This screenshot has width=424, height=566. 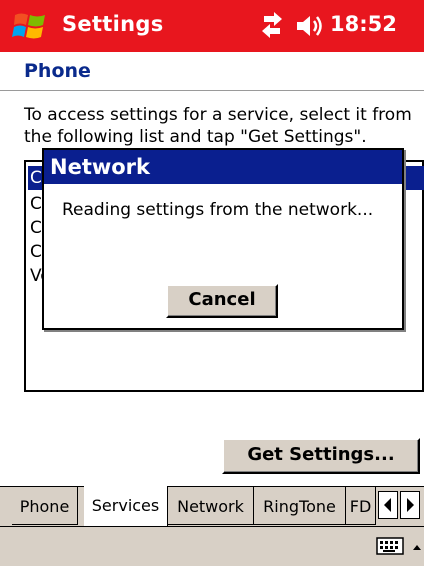 What do you see at coordinates (223, 167) in the screenshot?
I see `dialog-title: Network` at bounding box center [223, 167].